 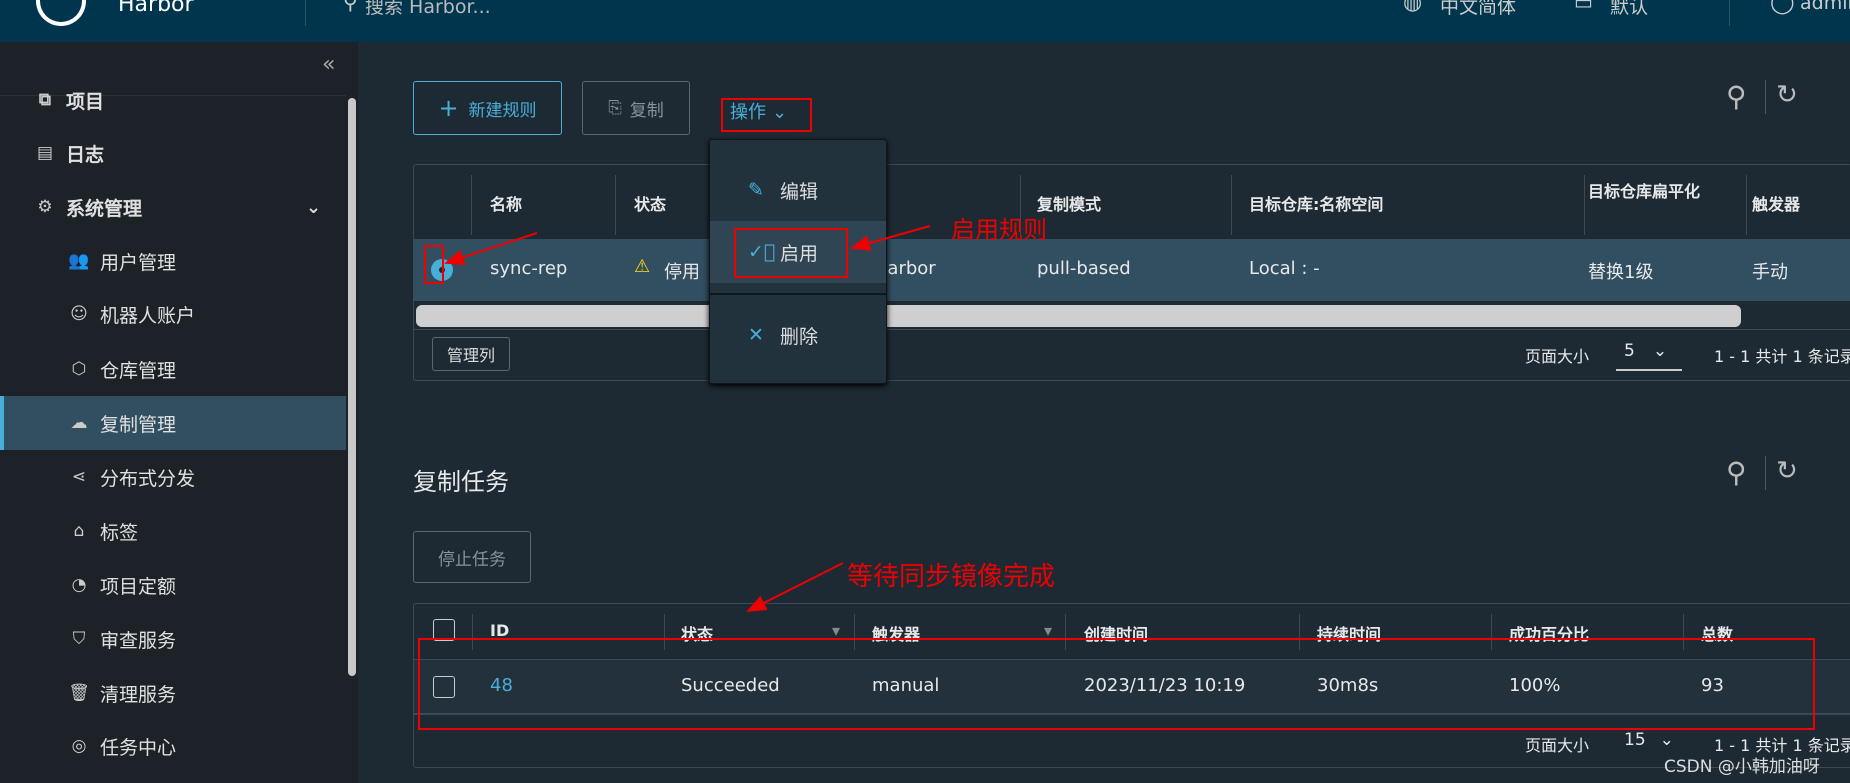 What do you see at coordinates (687, 418) in the screenshot?
I see `annotation-arrows` at bounding box center [687, 418].